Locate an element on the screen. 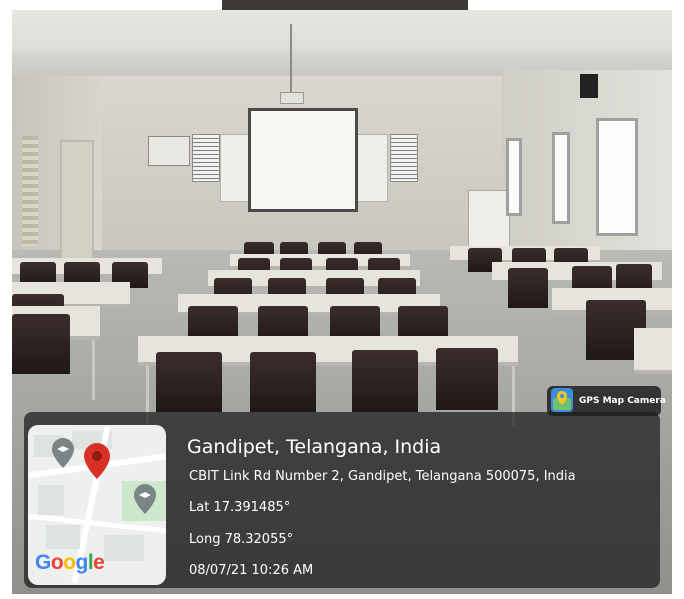  wall-chart is located at coordinates (169, 151).